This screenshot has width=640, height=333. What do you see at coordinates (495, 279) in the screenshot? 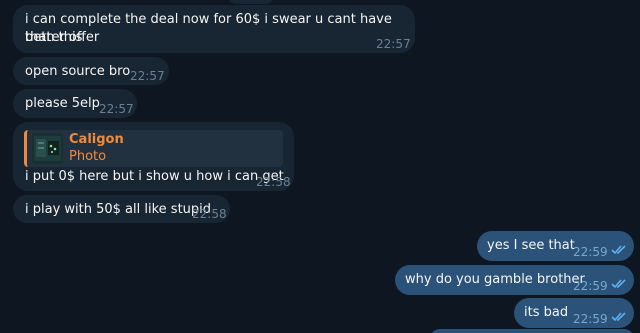
I see `message-text: why do you gamble brother` at bounding box center [495, 279].